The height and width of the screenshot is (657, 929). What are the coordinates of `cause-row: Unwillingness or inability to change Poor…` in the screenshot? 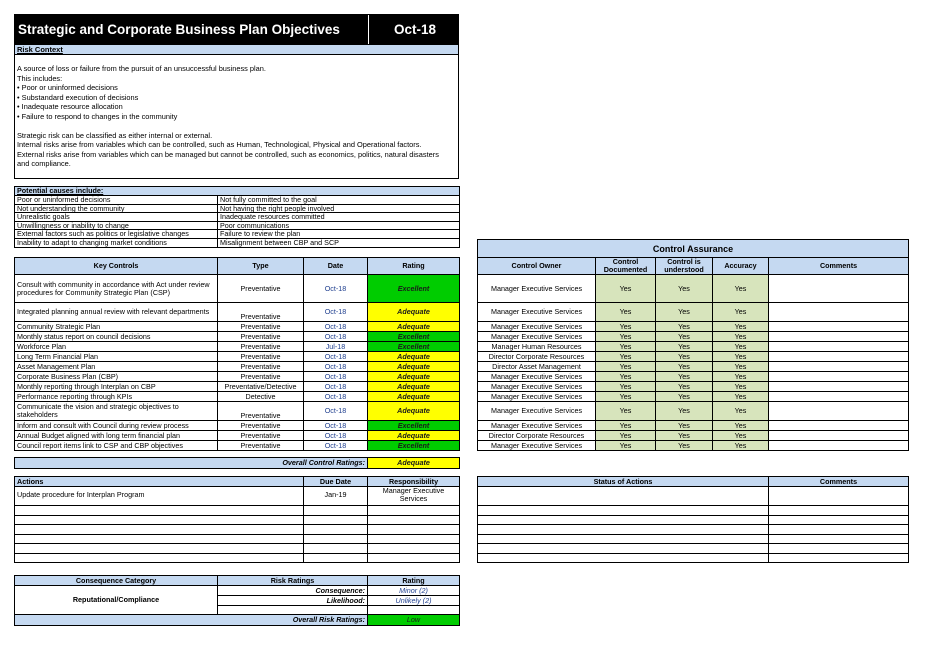 It's located at (237, 225).